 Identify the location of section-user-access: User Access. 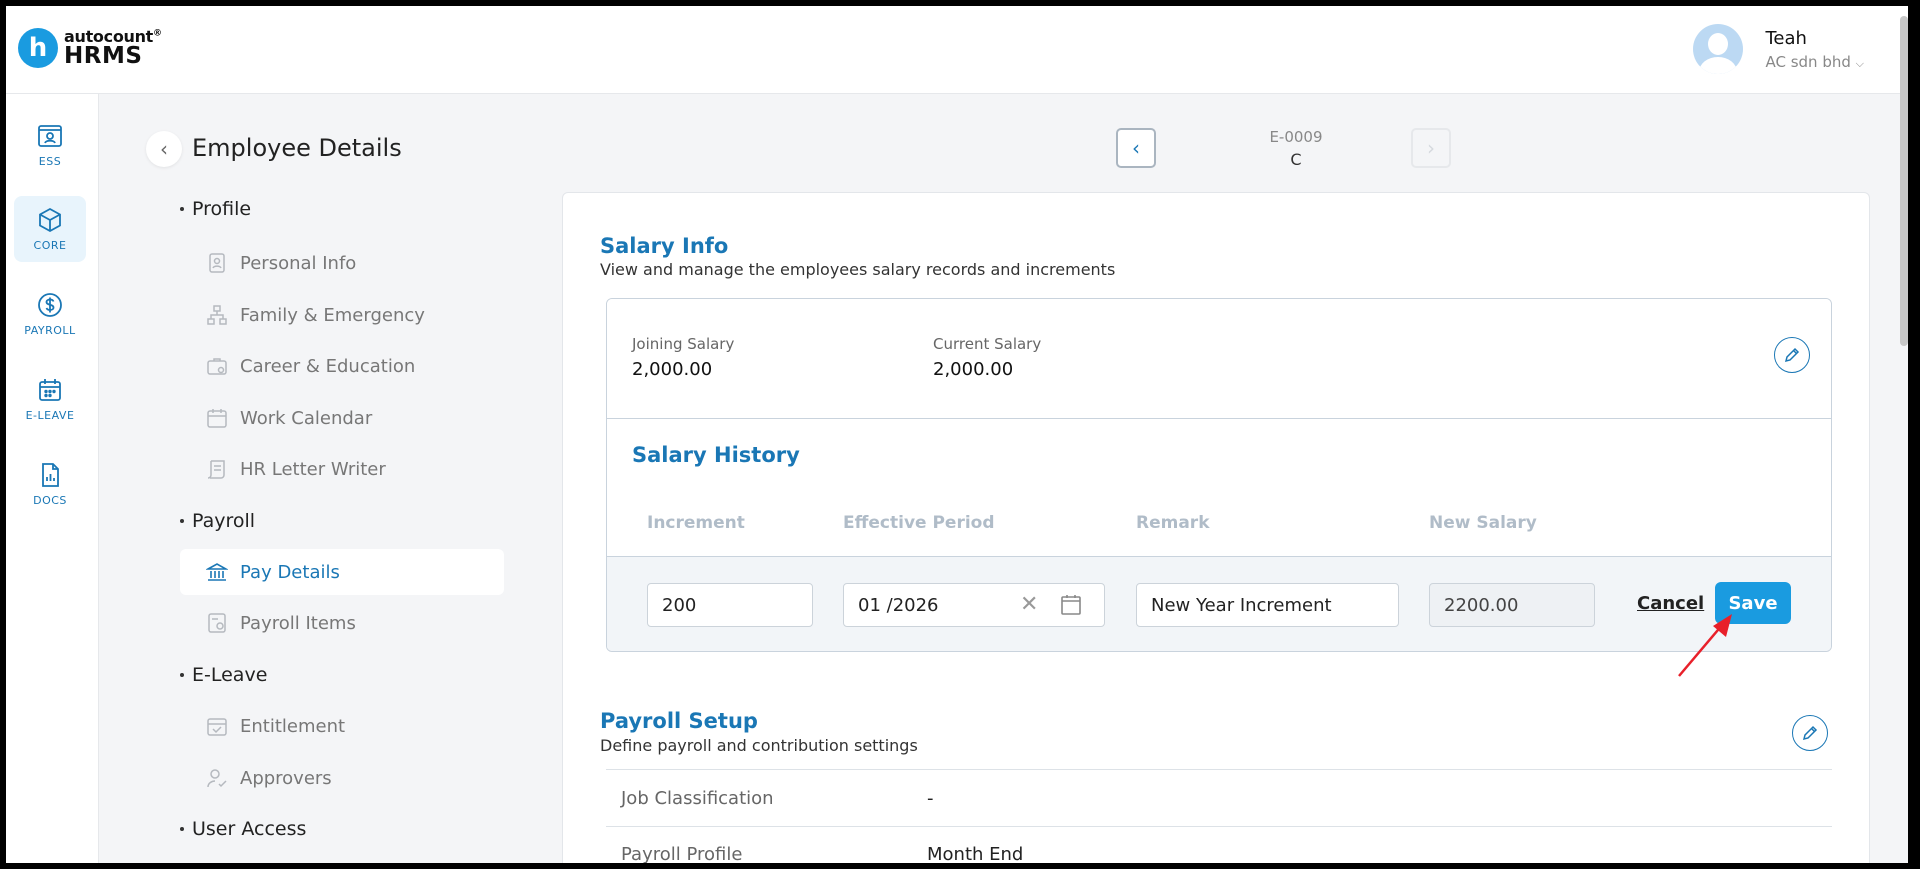
(243, 829).